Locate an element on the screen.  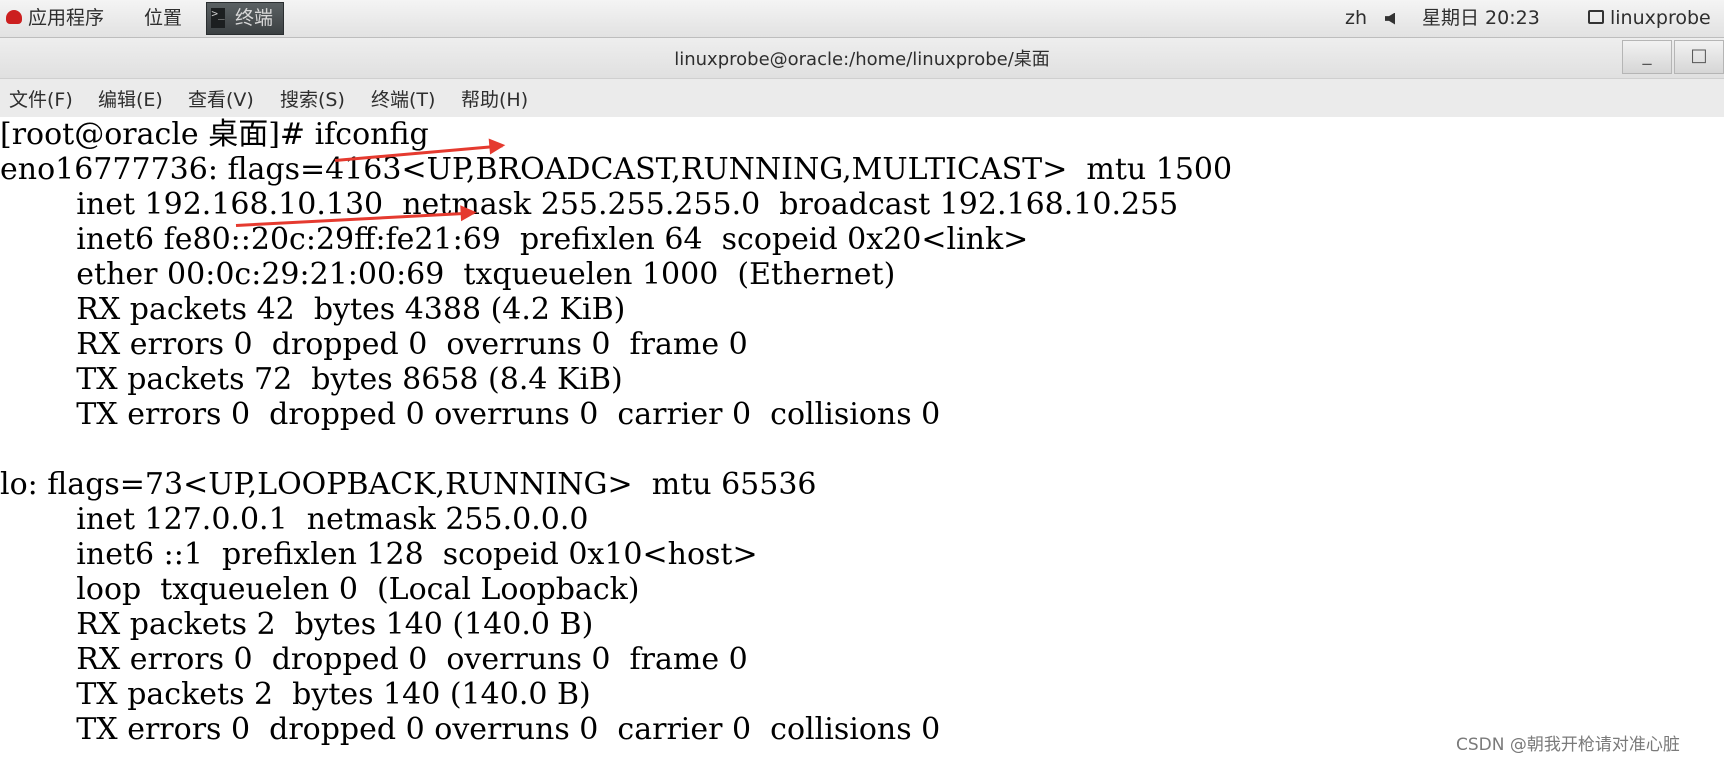
menu-help: 帮助(H) is located at coordinates (494, 100).